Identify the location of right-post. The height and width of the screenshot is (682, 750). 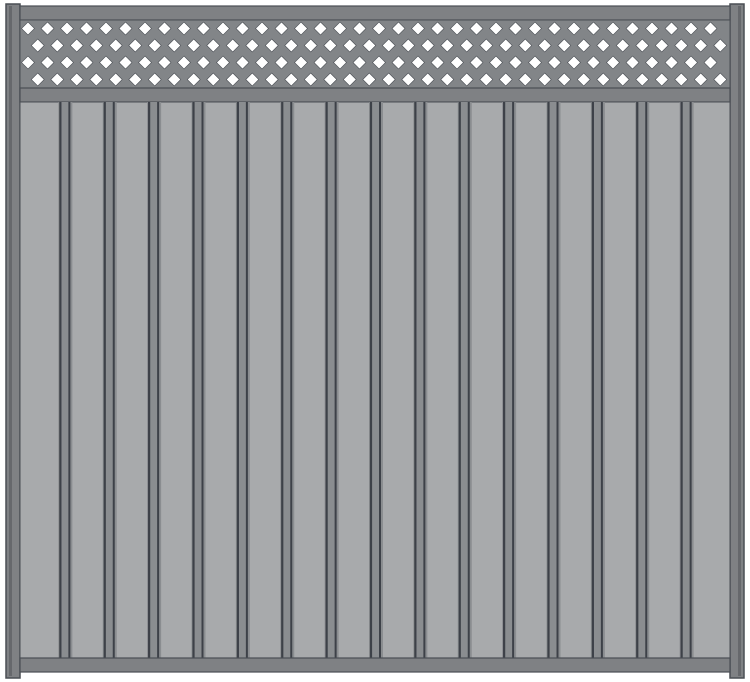
(737, 341).